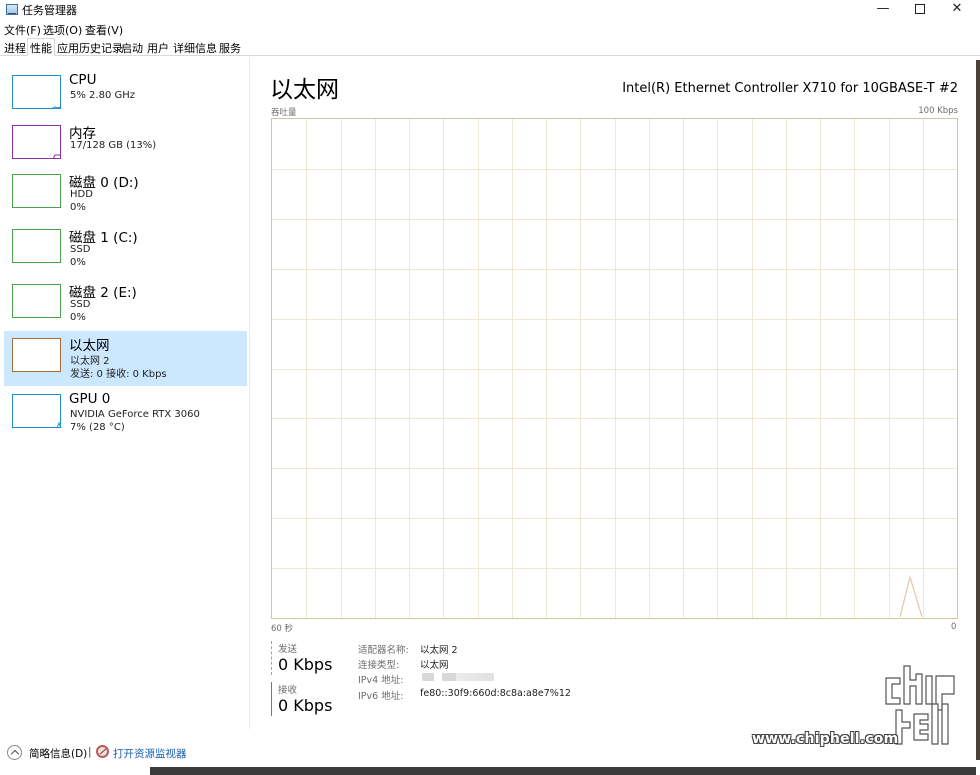 This screenshot has width=980, height=775. I want to click on adapter-name-label: 适配器名称:, so click(383, 650).